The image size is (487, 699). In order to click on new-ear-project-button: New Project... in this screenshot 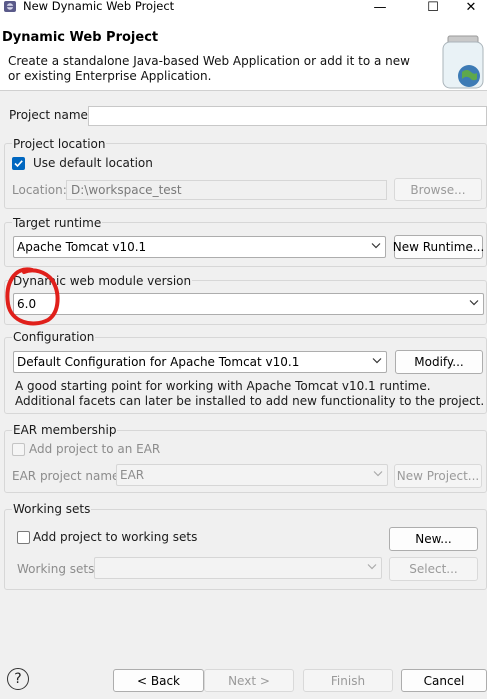, I will do `click(438, 476)`.